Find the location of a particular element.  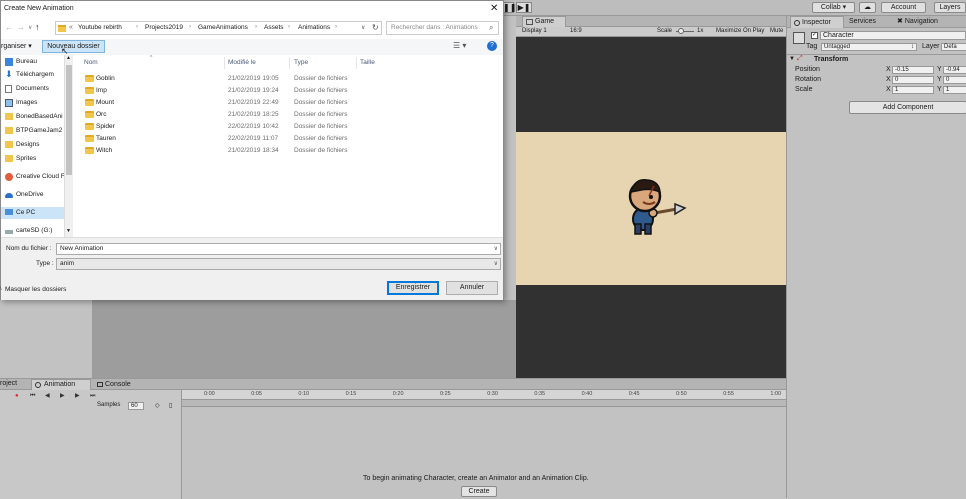

scale-slider-thumb is located at coordinates (681, 31).